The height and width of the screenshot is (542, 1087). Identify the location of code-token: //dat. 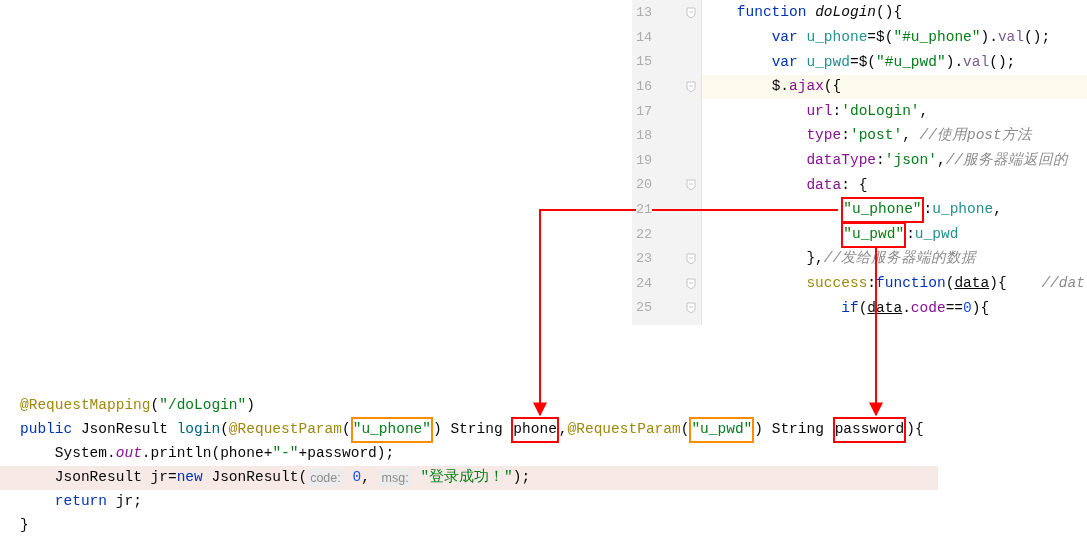
(1063, 283).